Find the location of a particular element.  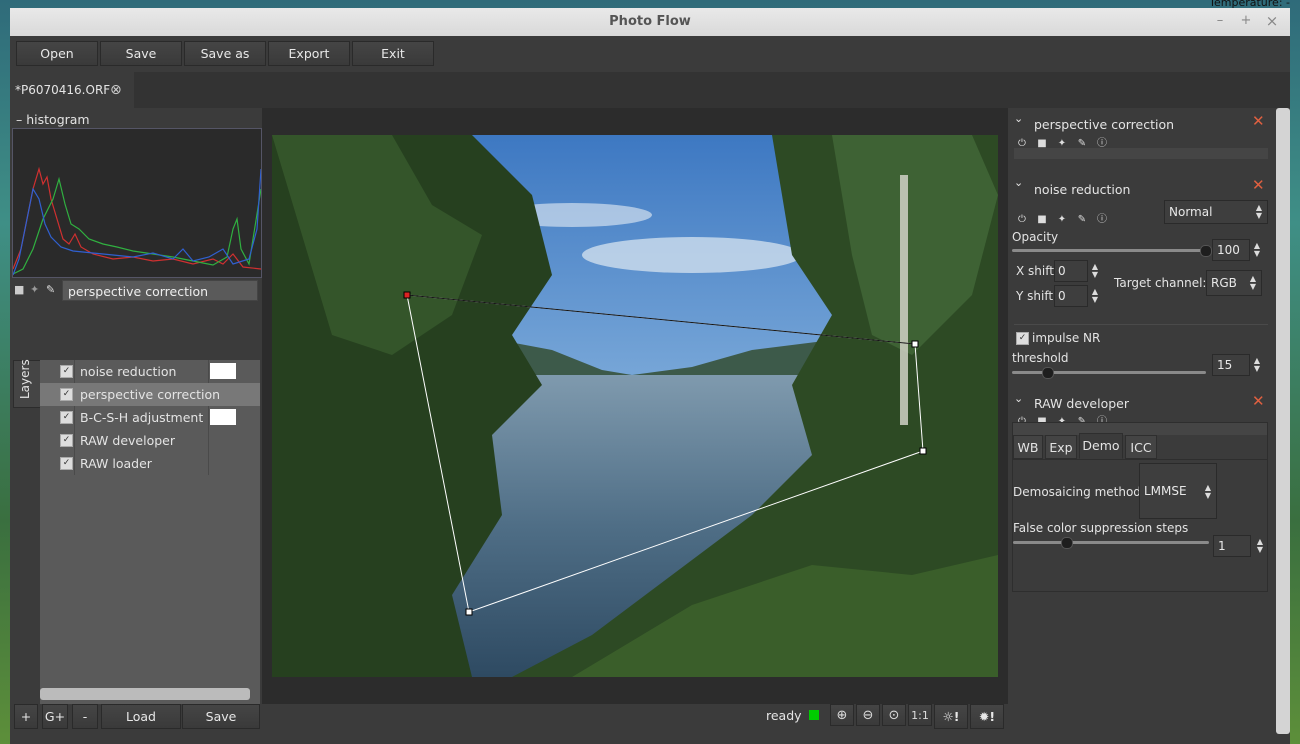

section-title: RAW developer is located at coordinates (1081, 403).